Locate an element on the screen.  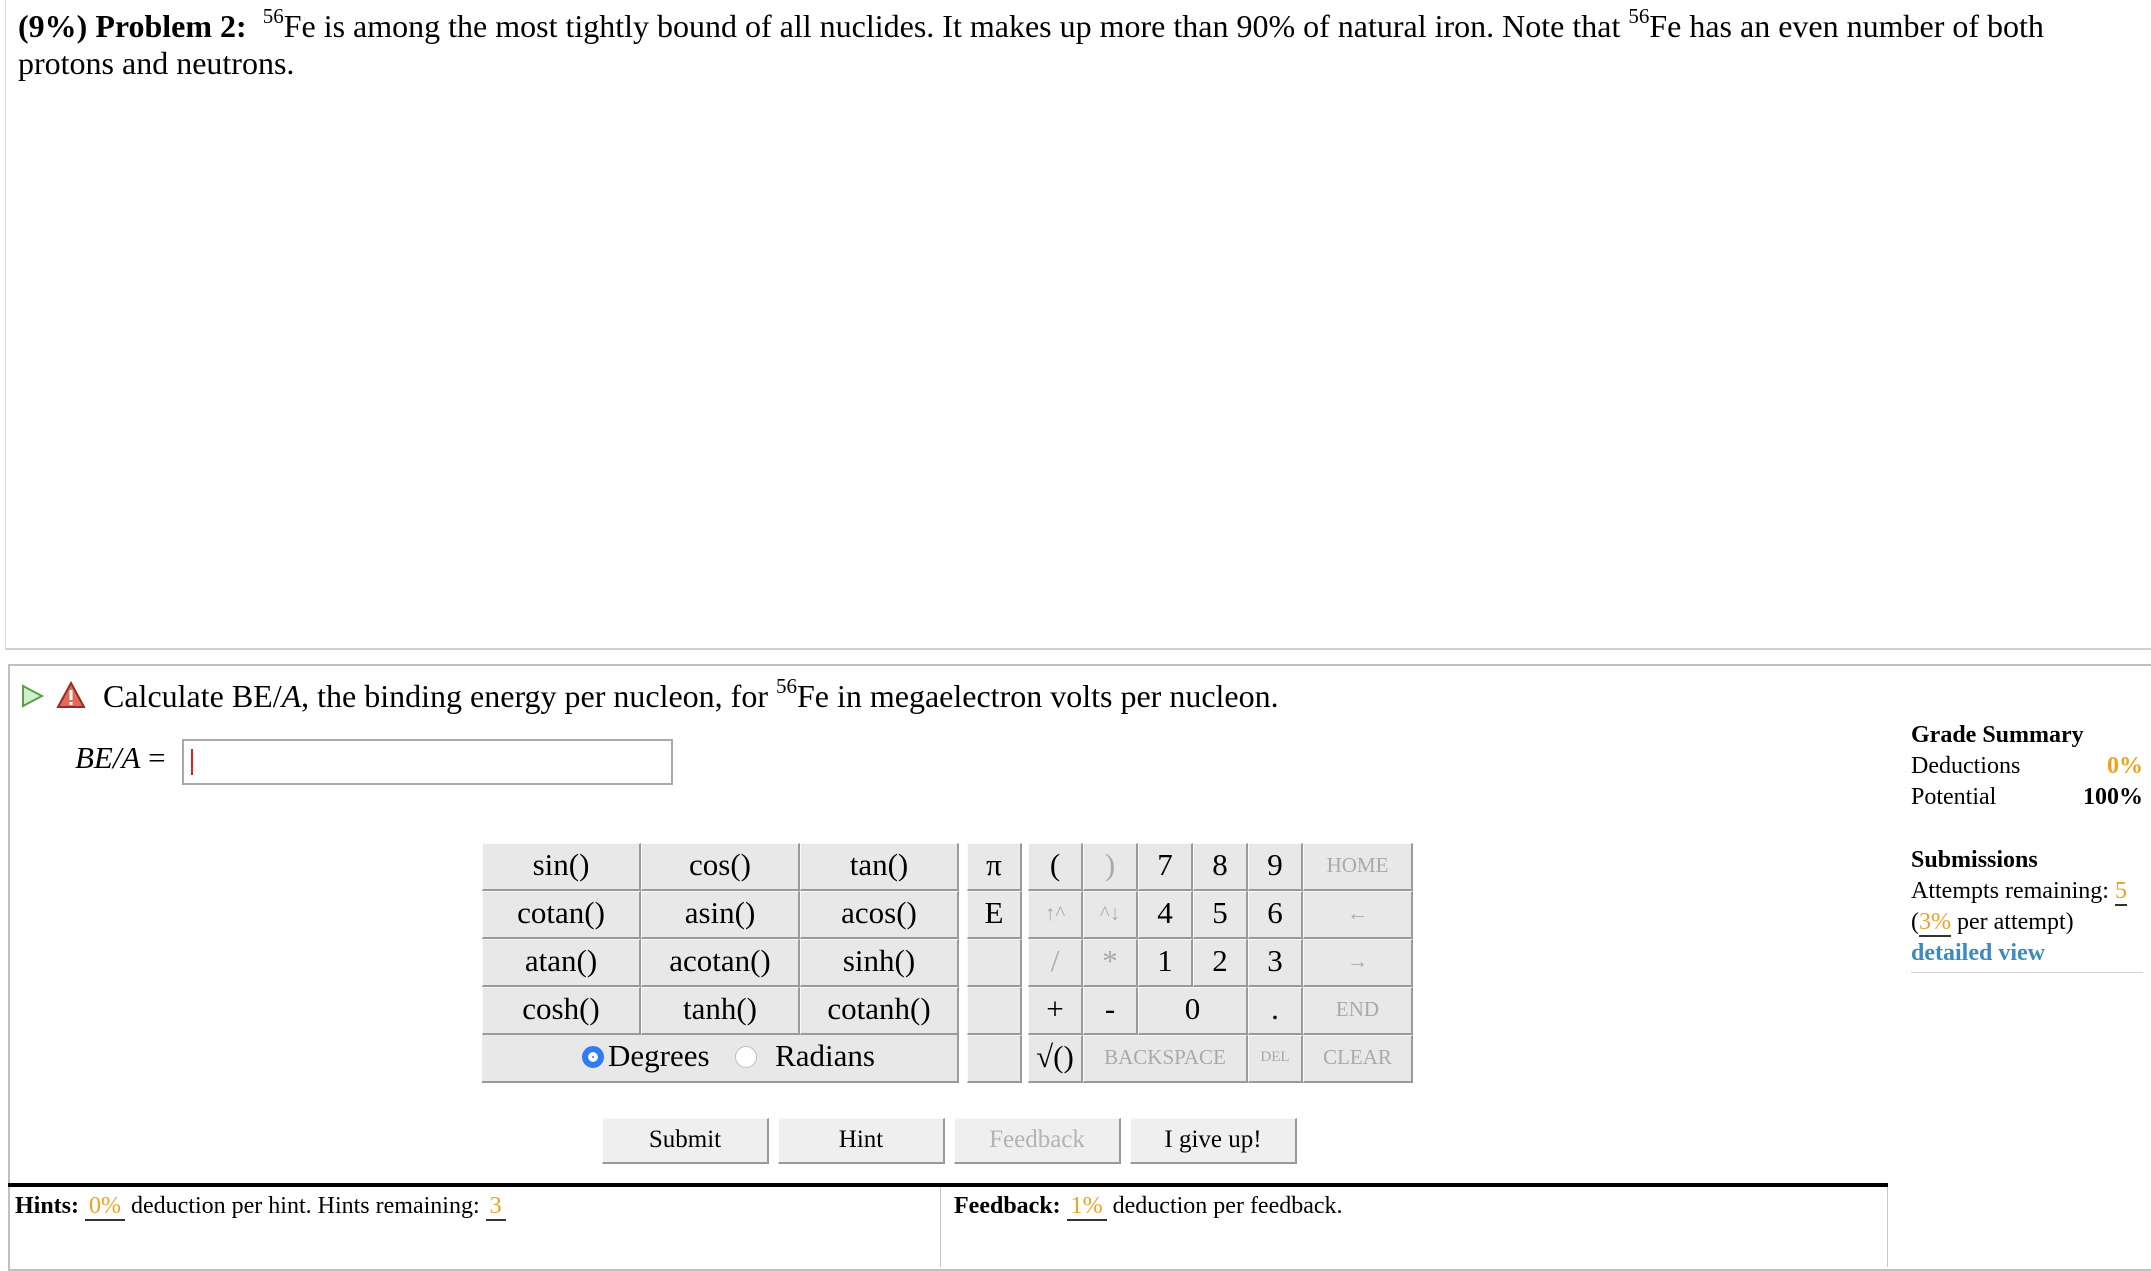
key-up-caret: ↑^ is located at coordinates (1055, 915).